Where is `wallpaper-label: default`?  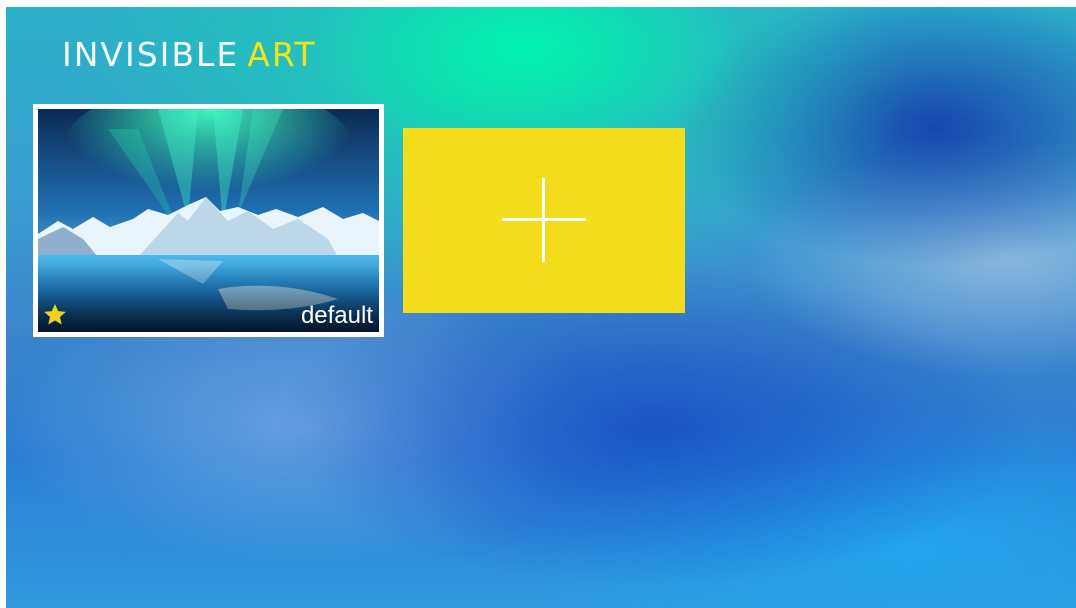
wallpaper-label: default is located at coordinates (336, 315).